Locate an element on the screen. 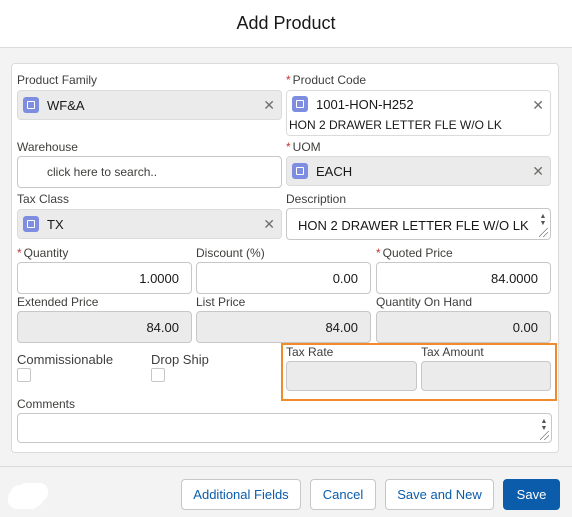 Image resolution: width=572 pixels, height=517 pixels. quoted-price-input: 84.0000 is located at coordinates (463, 278).